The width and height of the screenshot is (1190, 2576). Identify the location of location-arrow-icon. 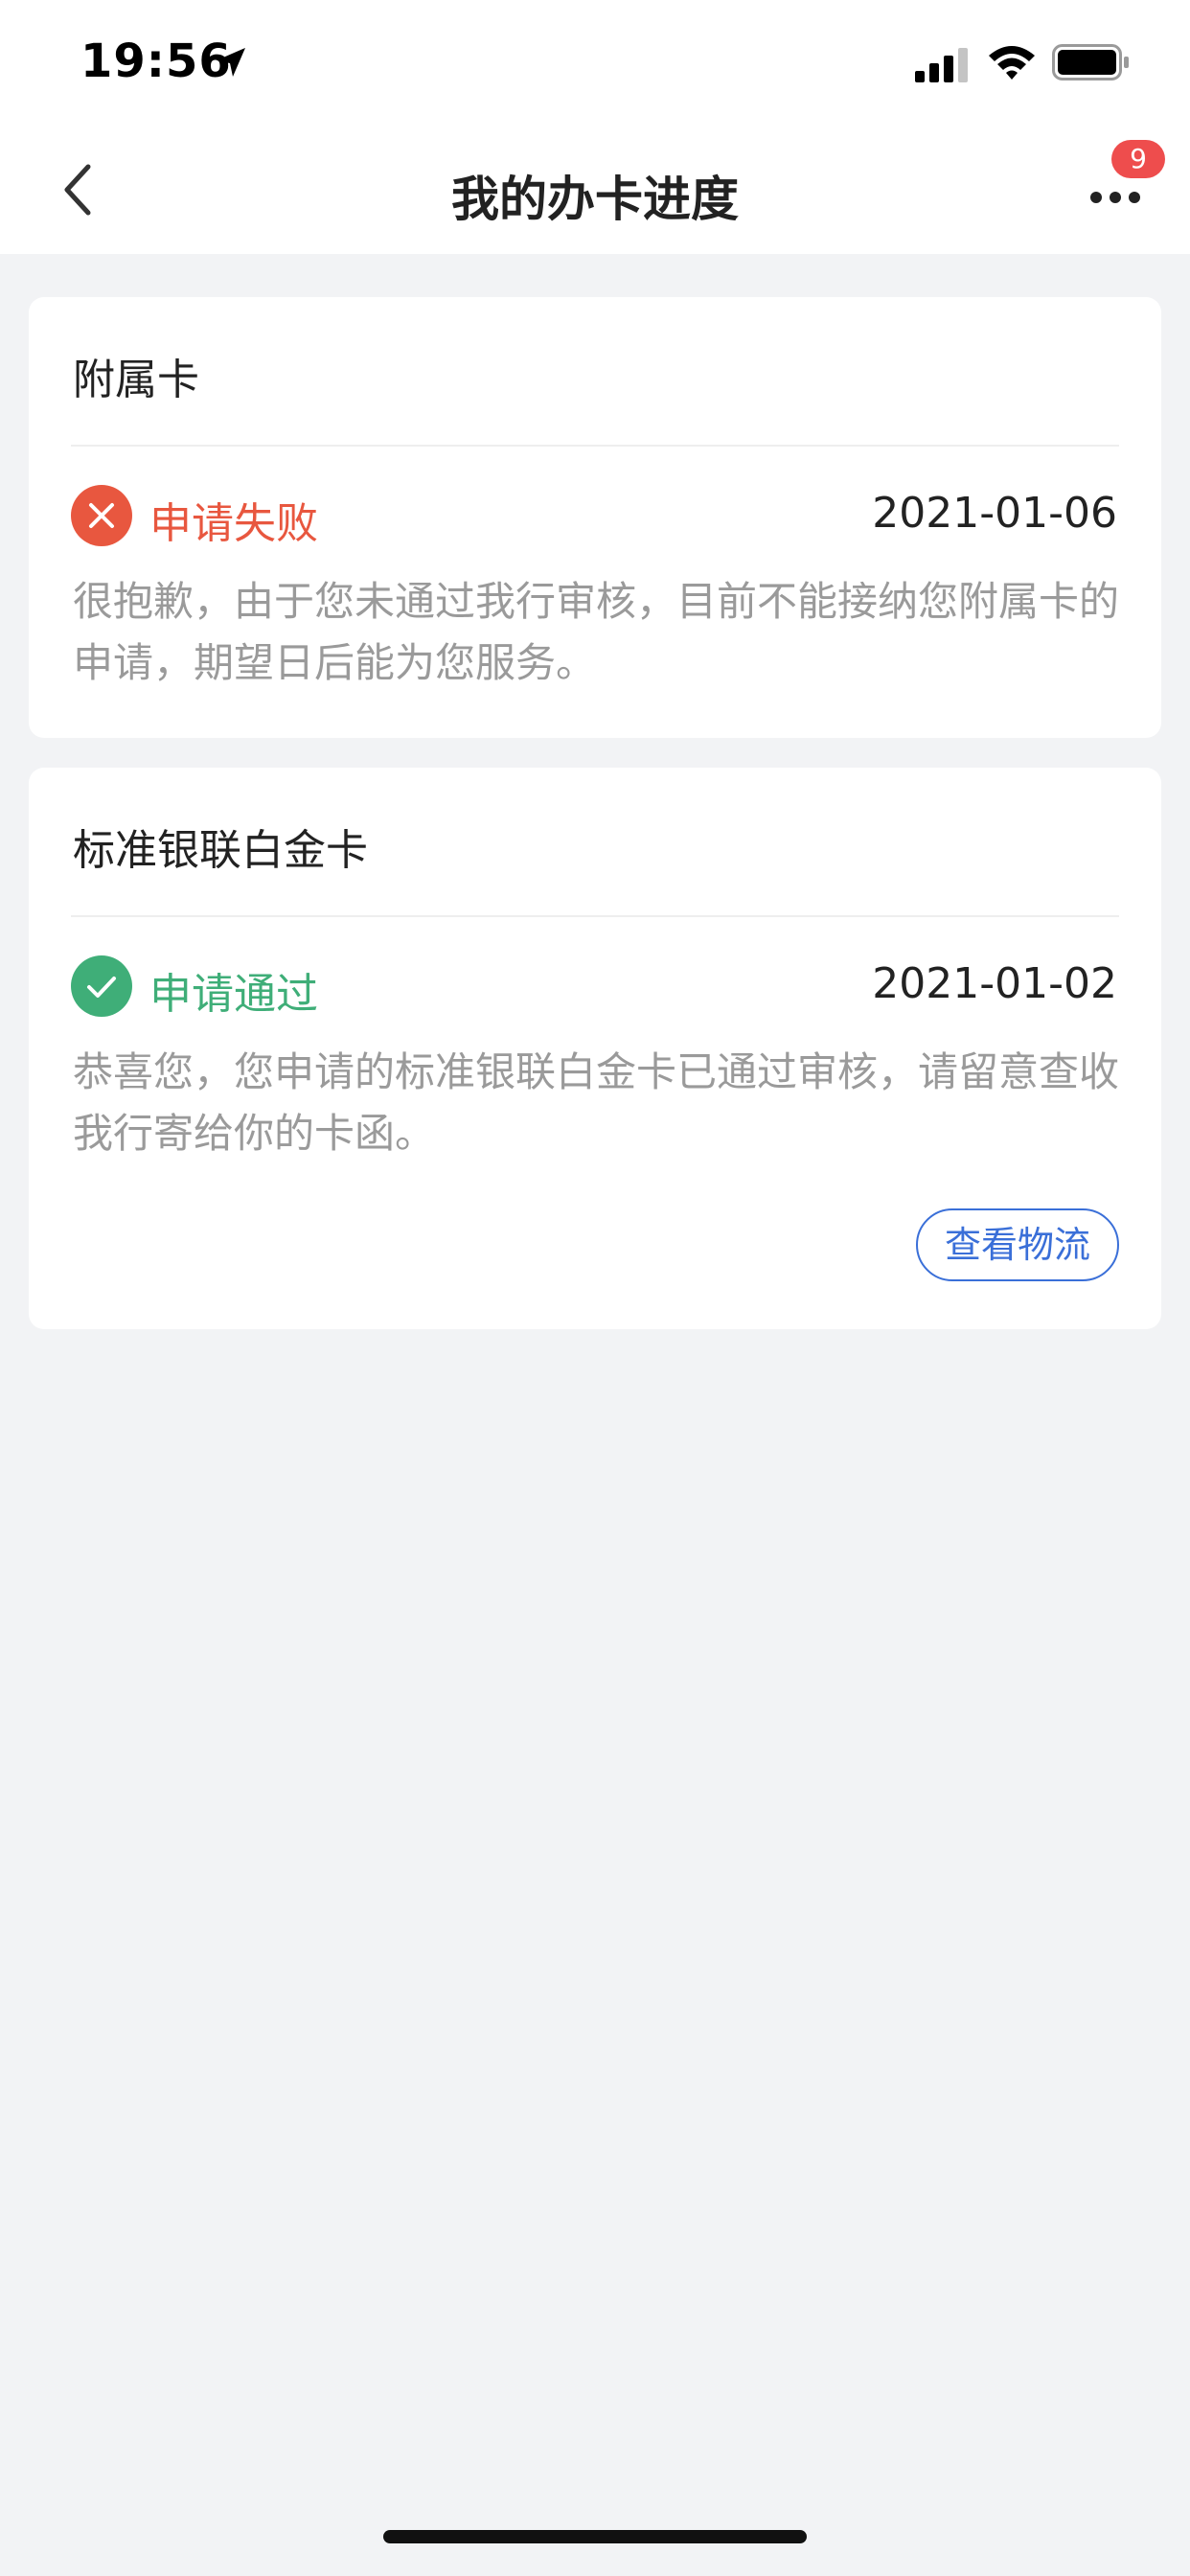
(231, 63).